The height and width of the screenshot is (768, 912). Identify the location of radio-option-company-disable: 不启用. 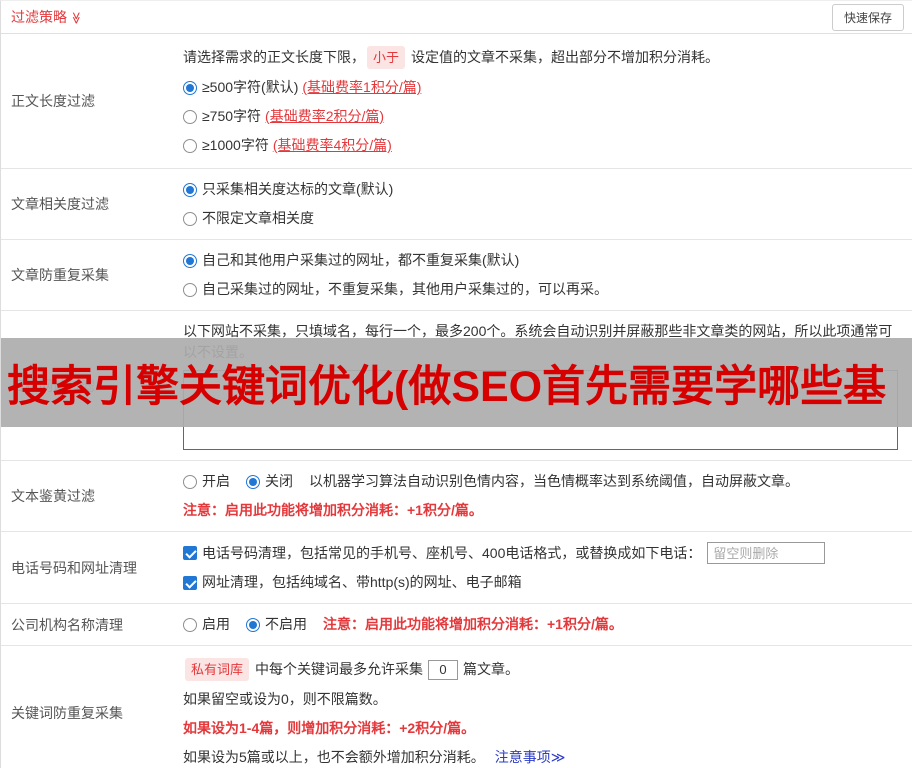
(276, 624).